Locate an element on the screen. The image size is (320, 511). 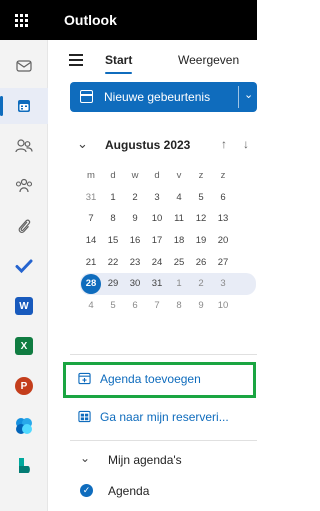
my-calendars-label: Mijn agenda's is located at coordinates (145, 460).